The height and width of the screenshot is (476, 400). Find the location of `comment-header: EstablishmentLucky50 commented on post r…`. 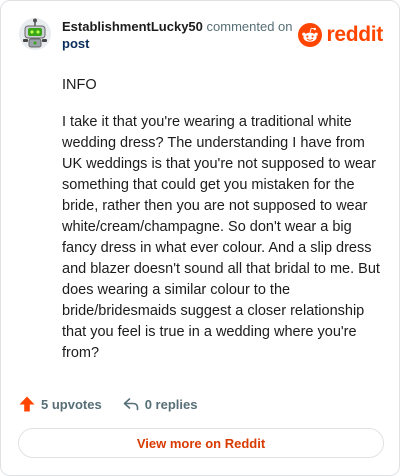

comment-header: EstablishmentLucky50 commented on post r… is located at coordinates (200, 35).